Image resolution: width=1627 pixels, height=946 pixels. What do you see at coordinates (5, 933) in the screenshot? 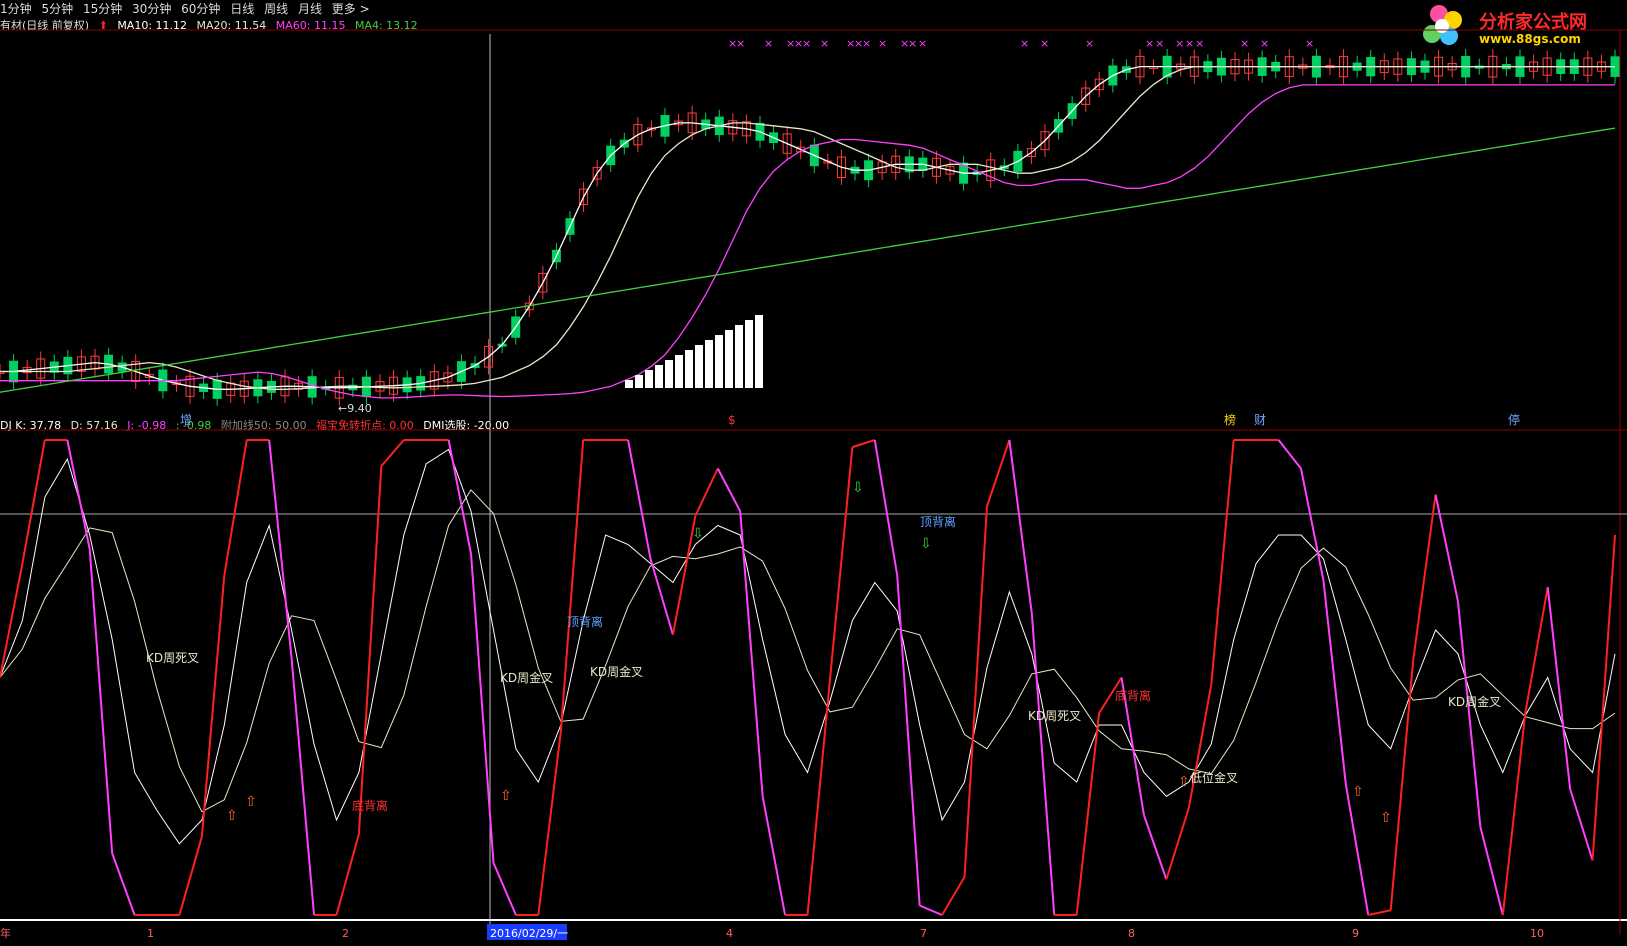
I see `x-axis-tick-label: 年` at bounding box center [5, 933].